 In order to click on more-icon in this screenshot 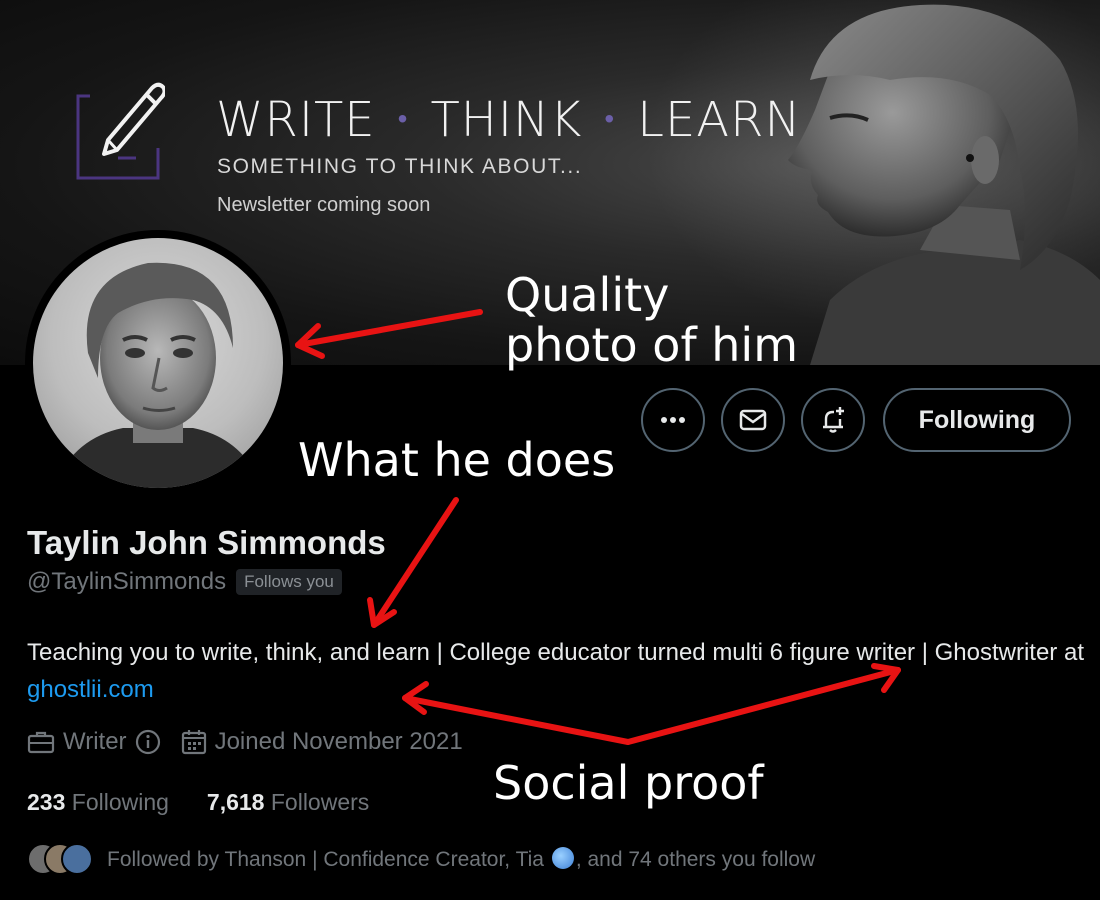, I will do `click(673, 420)`.